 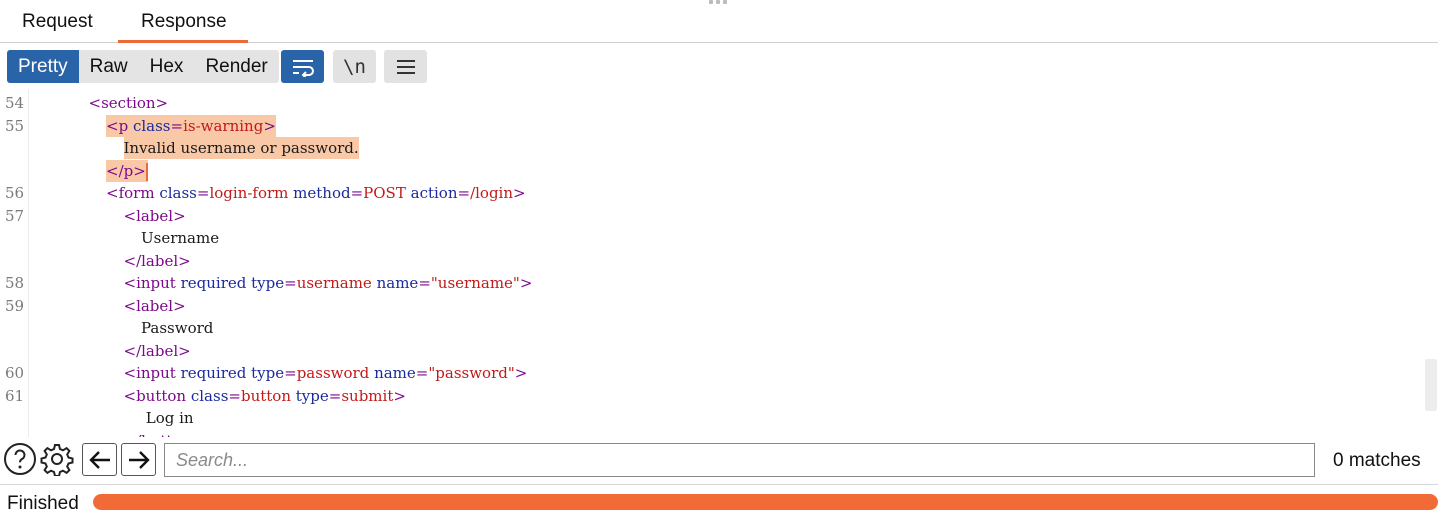 I want to click on code-token: Invalid username or password., so click(x=241, y=148).